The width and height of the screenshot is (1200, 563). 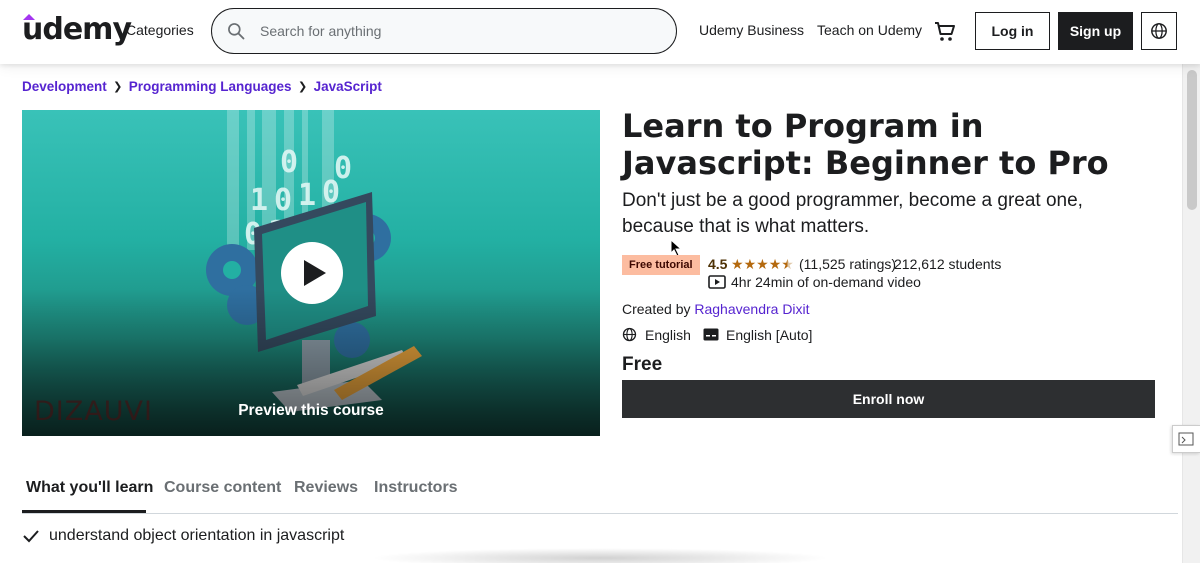 What do you see at coordinates (656, 309) in the screenshot?
I see `created-by-label: Created by` at bounding box center [656, 309].